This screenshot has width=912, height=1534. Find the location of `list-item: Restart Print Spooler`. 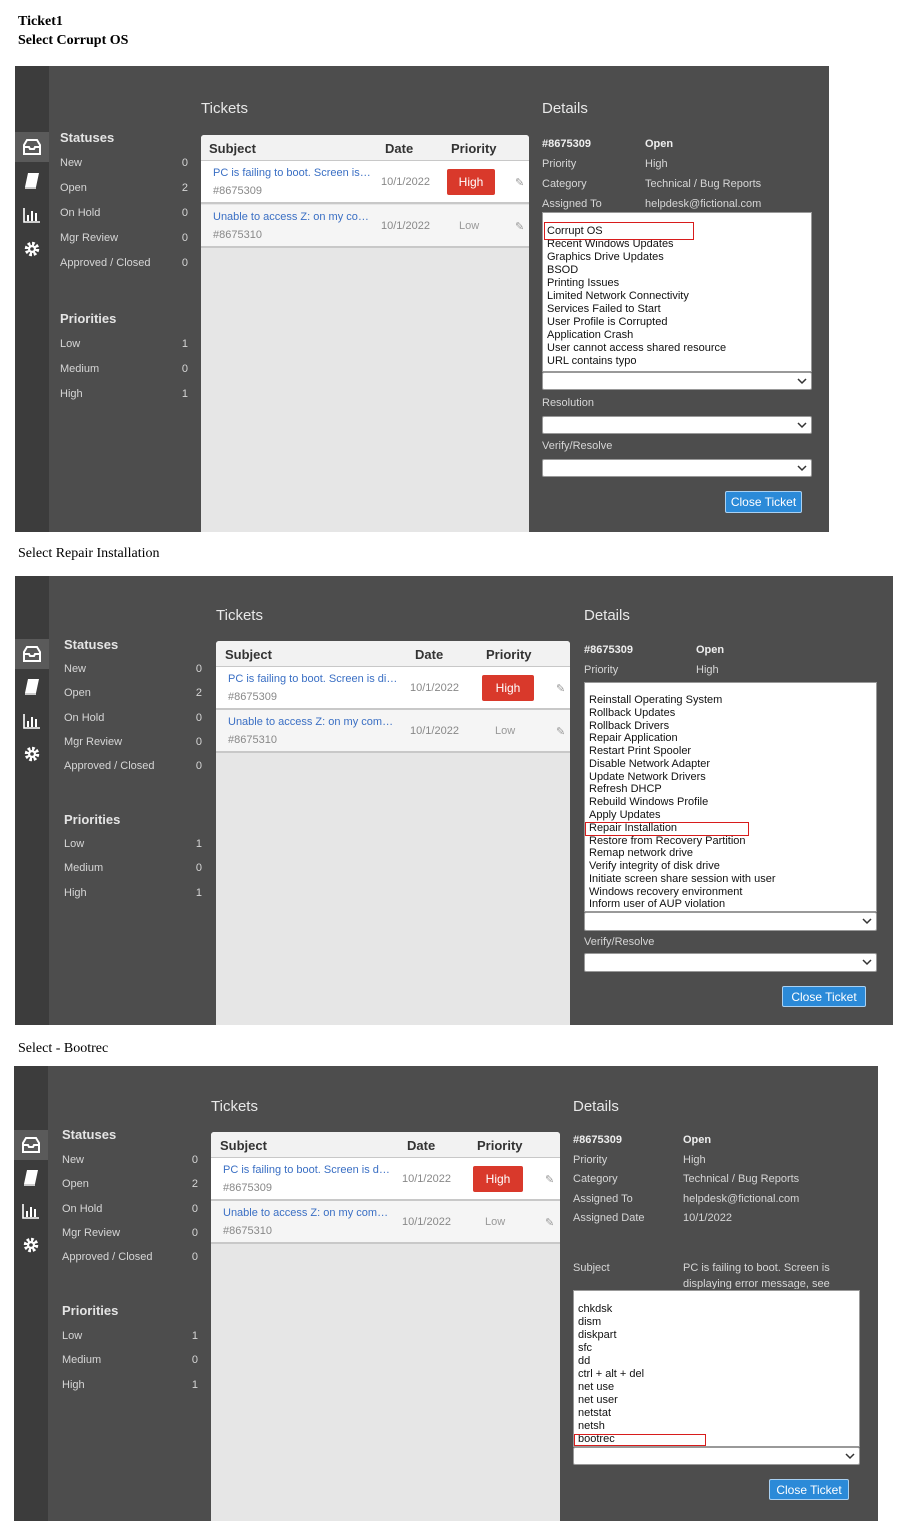

list-item: Restart Print Spooler is located at coordinates (640, 751).